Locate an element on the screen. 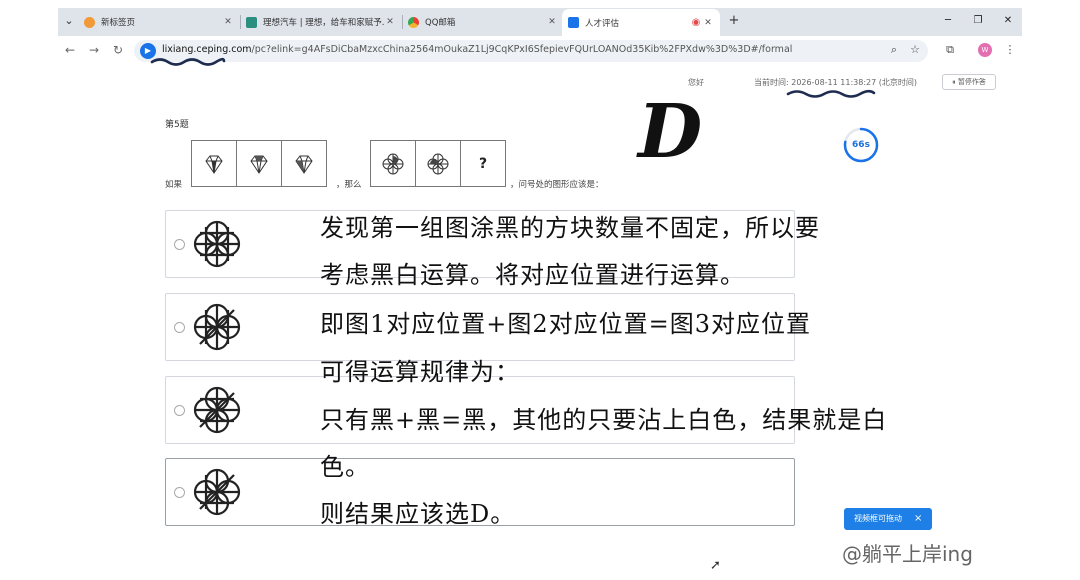  restore-button: ❐ is located at coordinates (978, 21).